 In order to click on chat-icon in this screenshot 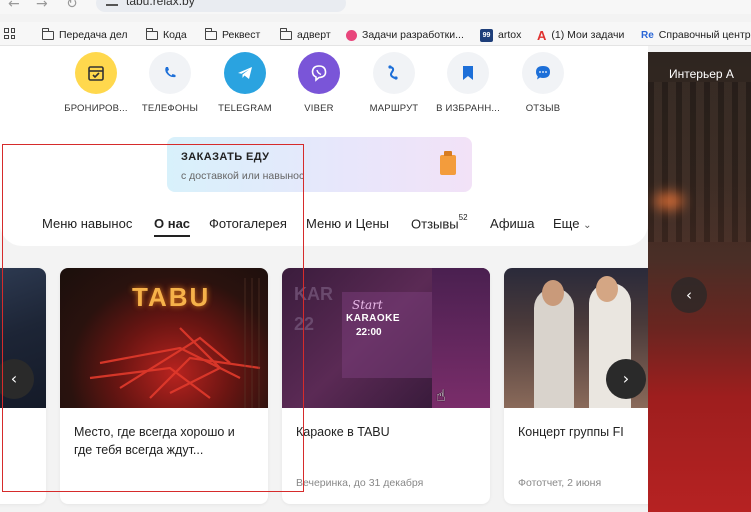, I will do `click(543, 73)`.